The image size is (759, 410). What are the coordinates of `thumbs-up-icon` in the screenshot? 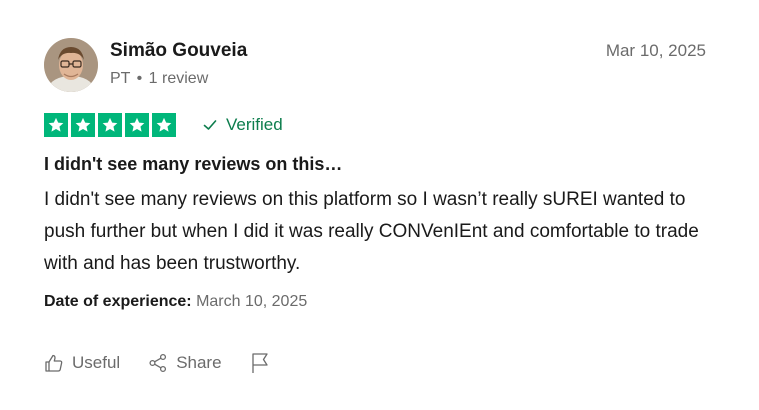 It's located at (54, 363).